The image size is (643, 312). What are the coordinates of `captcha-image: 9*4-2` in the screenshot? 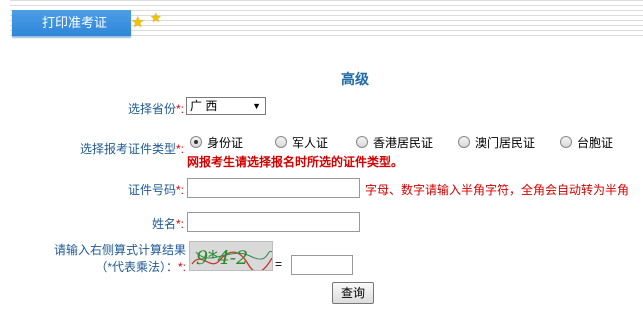 It's located at (231, 256).